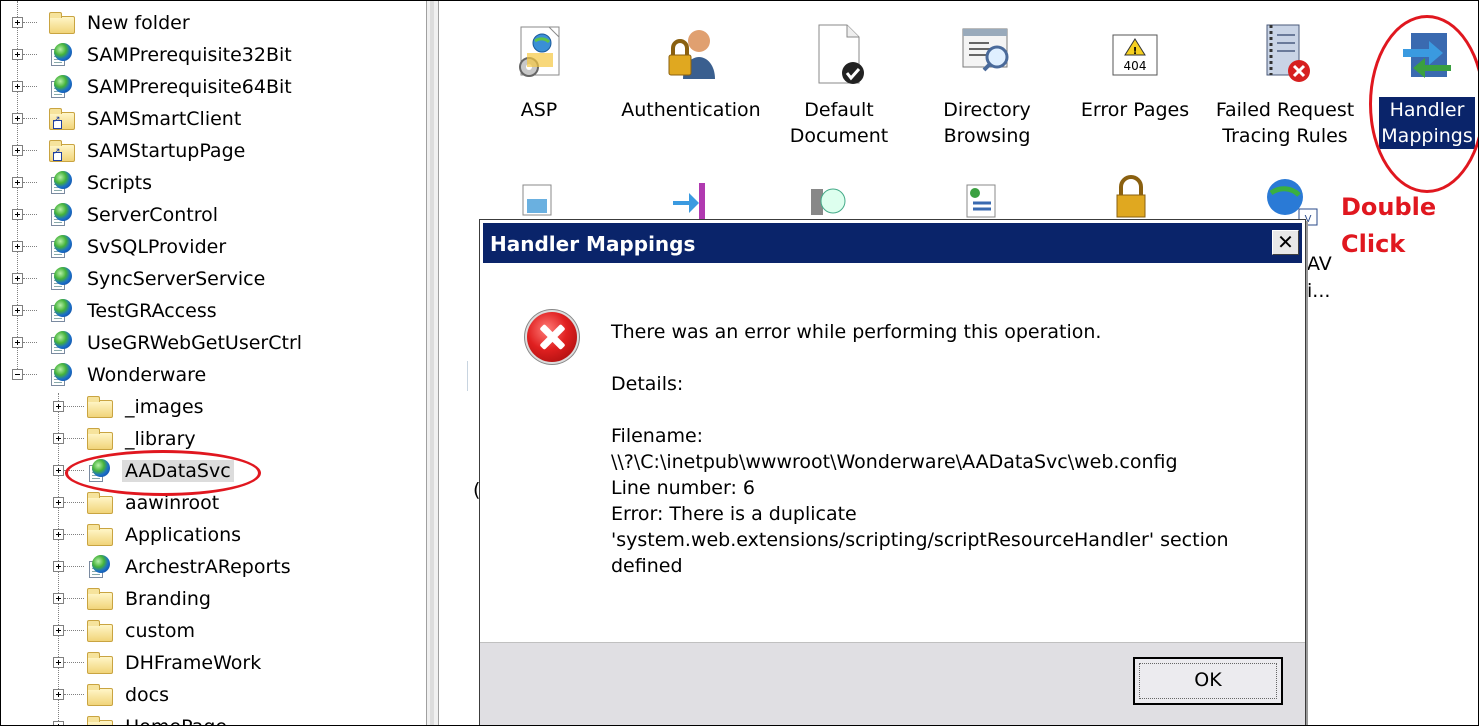  What do you see at coordinates (189, 55) in the screenshot?
I see `tree-item-label: SAMPrerequisite32Bit` at bounding box center [189, 55].